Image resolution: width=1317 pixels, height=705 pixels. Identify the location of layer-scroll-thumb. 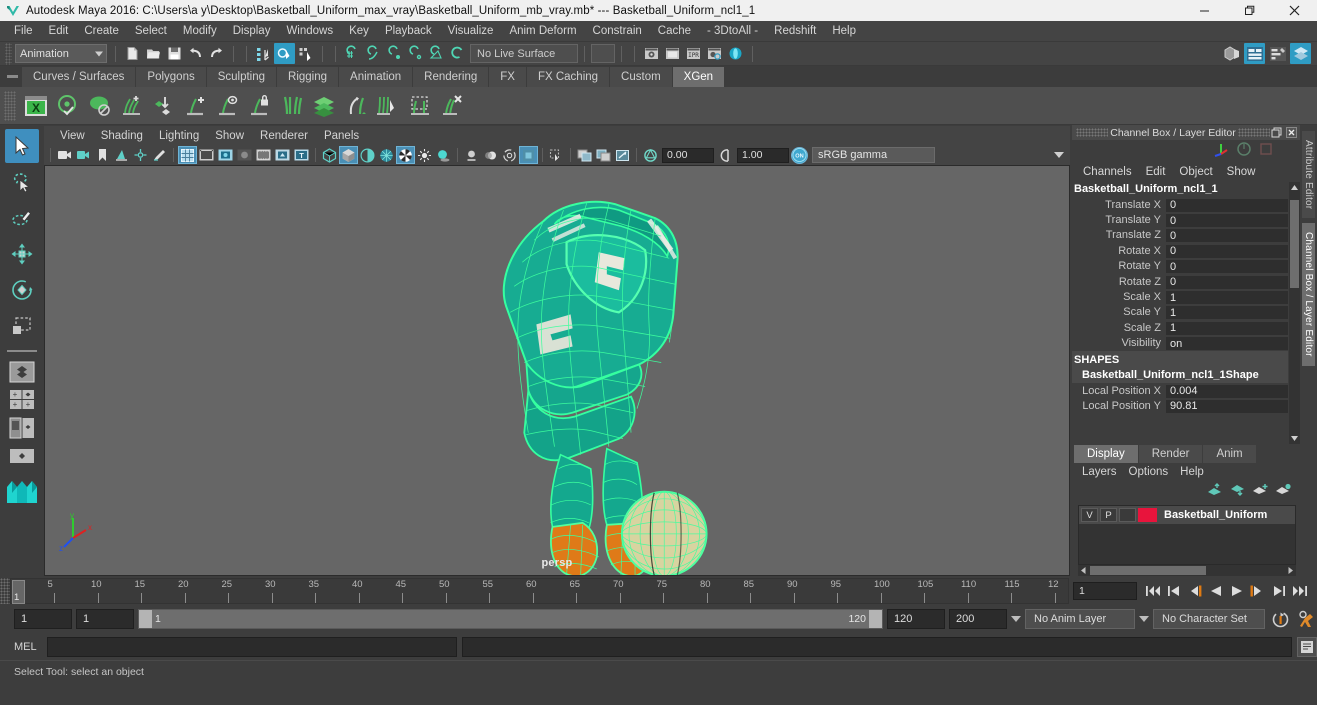
(1148, 570).